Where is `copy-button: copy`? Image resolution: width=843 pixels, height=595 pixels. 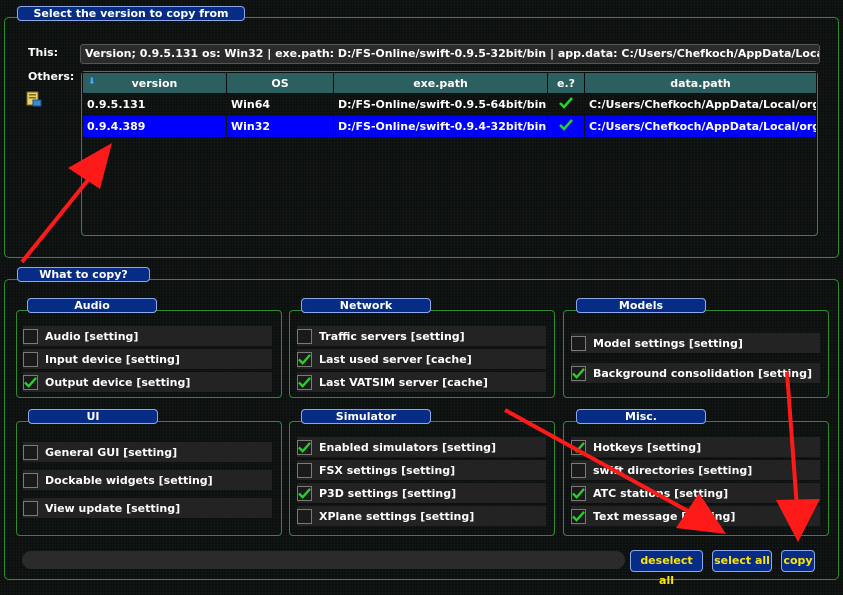
copy-button: copy is located at coordinates (798, 561).